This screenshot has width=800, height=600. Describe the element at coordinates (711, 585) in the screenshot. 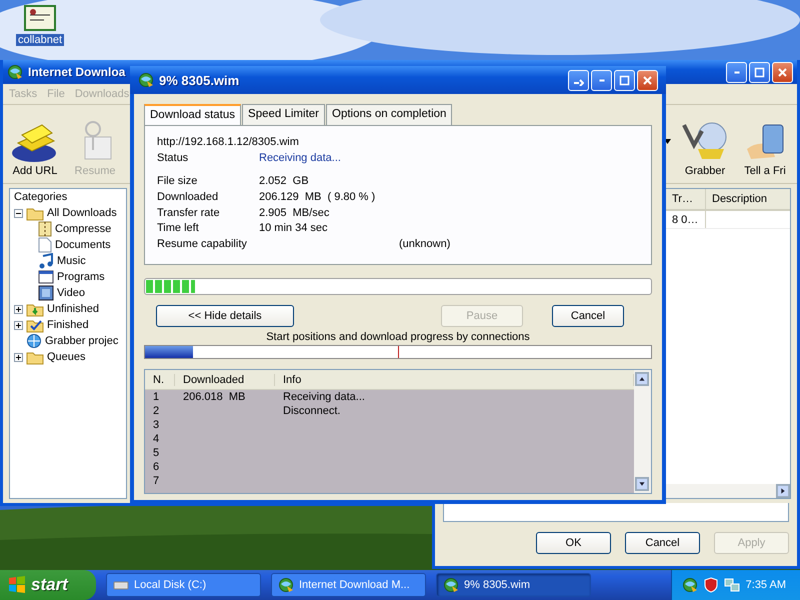

I see `shield-icon` at that location.